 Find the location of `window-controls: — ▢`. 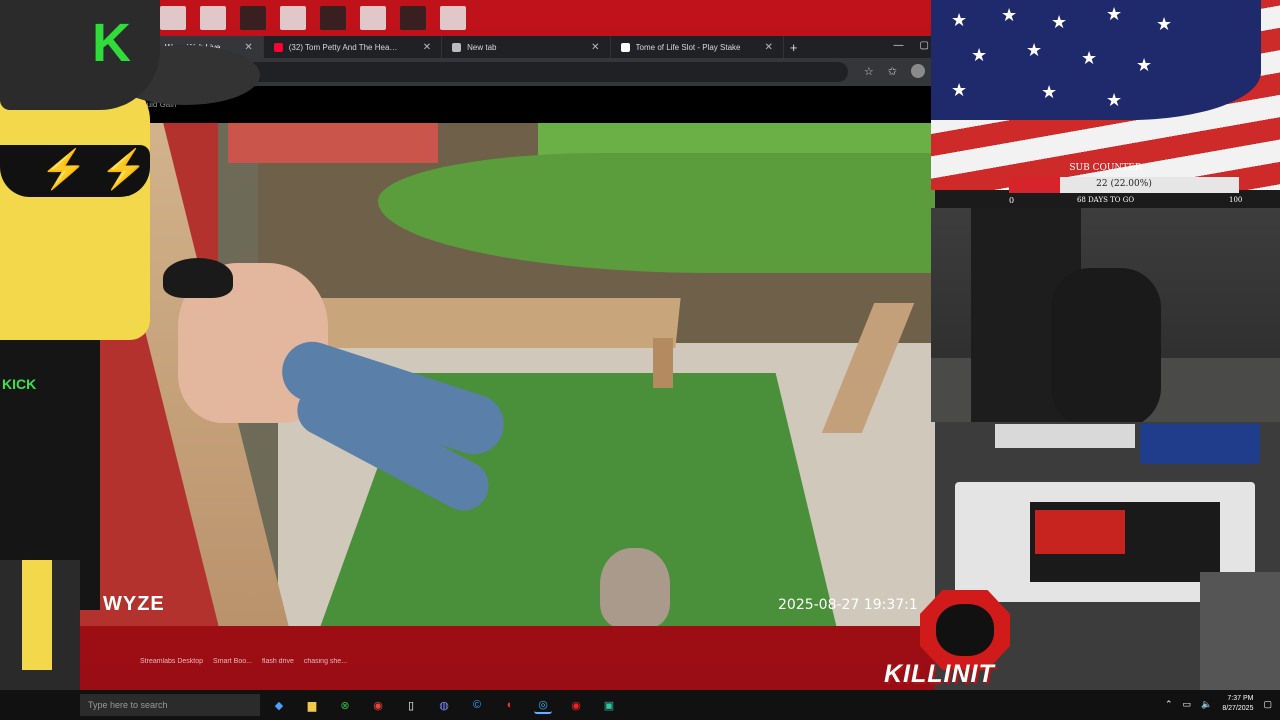

window-controls: — ▢ is located at coordinates (911, 45).